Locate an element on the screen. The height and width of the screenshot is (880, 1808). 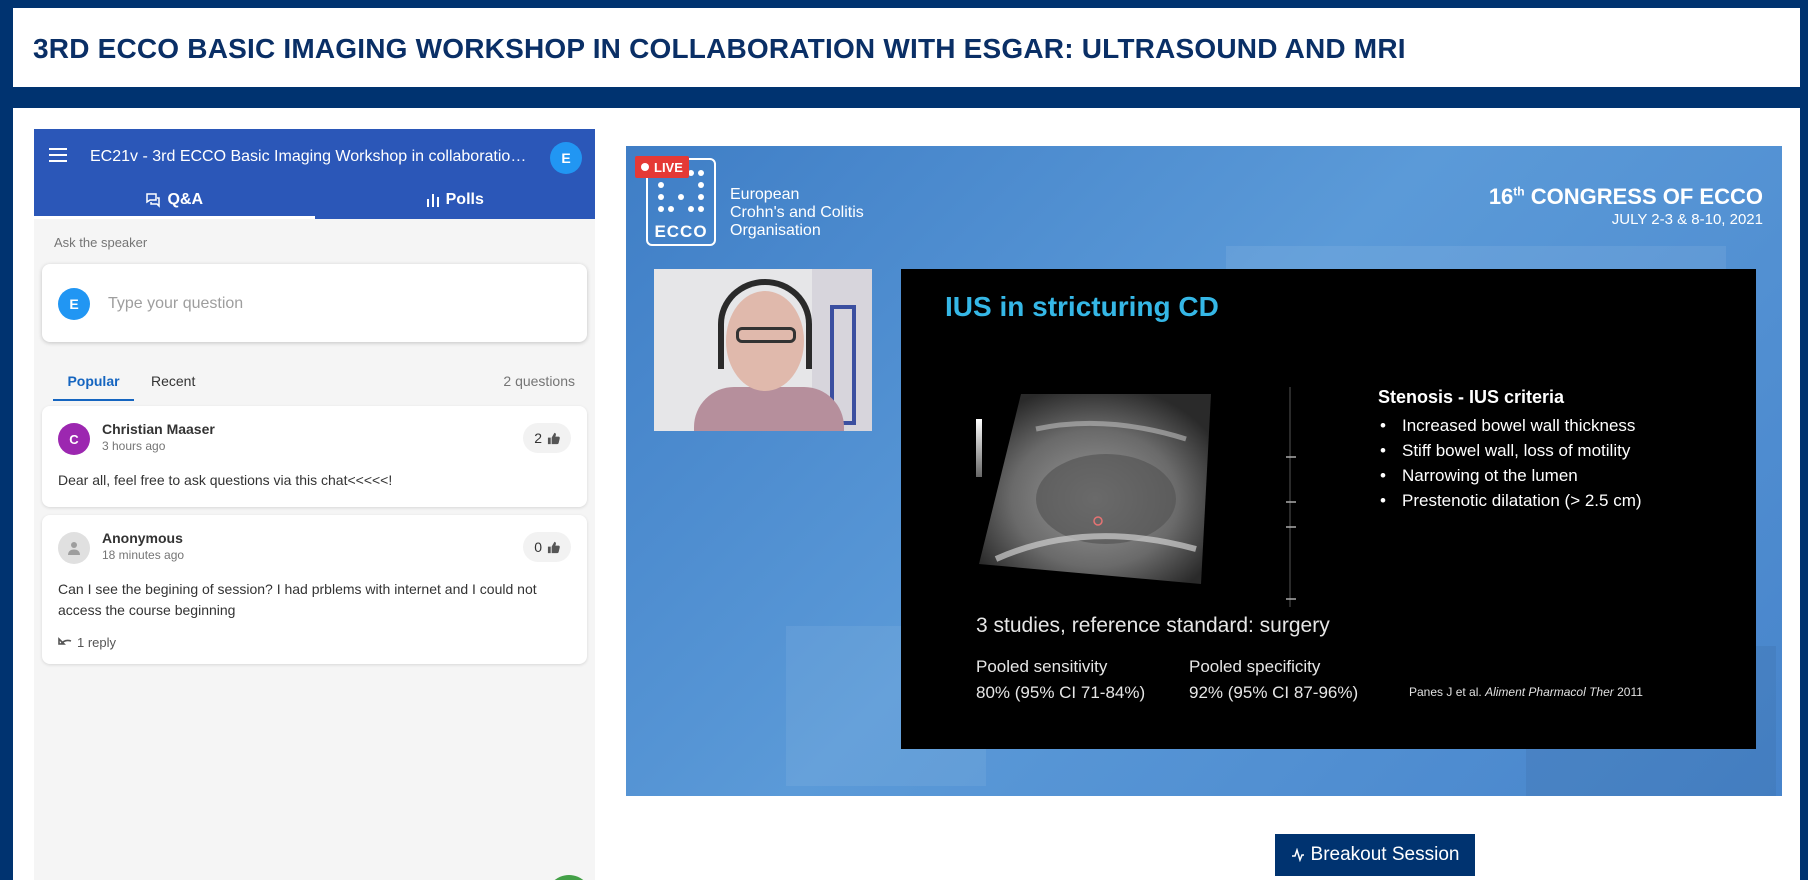
criteria-item: Increased bowel wall thickness is located at coordinates (1558, 425).